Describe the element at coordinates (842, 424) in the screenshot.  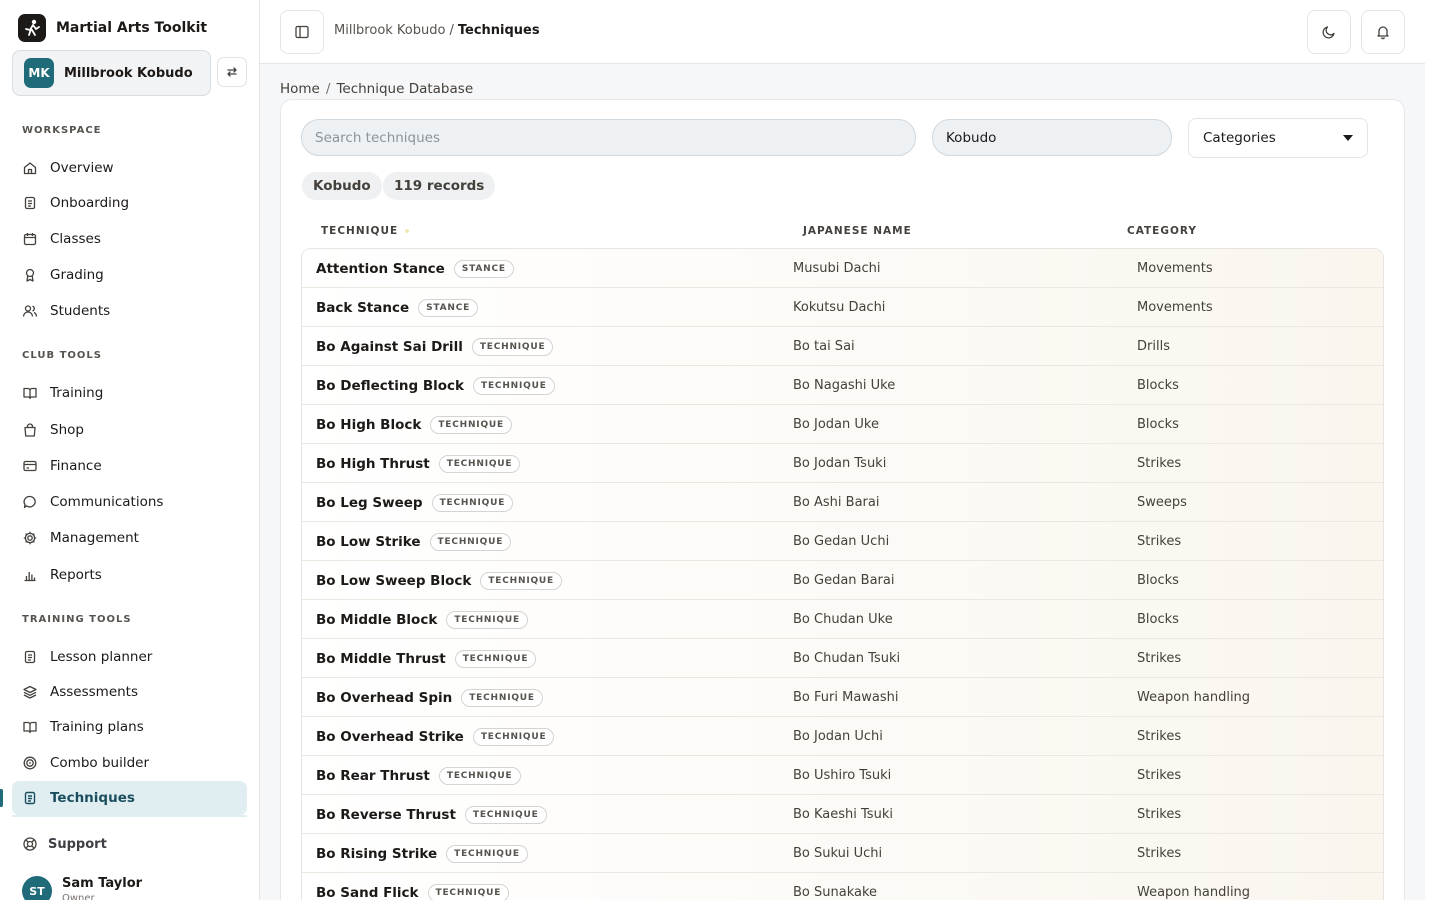
I see `table-row: Bo High Block TECHNIQUE Bo Jodan Uke Blocks` at that location.